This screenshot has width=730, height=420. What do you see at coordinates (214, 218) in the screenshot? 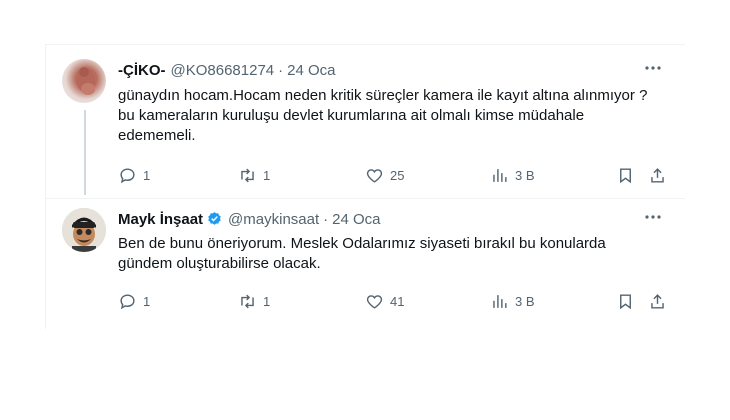
I see `verified-badge-icon` at bounding box center [214, 218].